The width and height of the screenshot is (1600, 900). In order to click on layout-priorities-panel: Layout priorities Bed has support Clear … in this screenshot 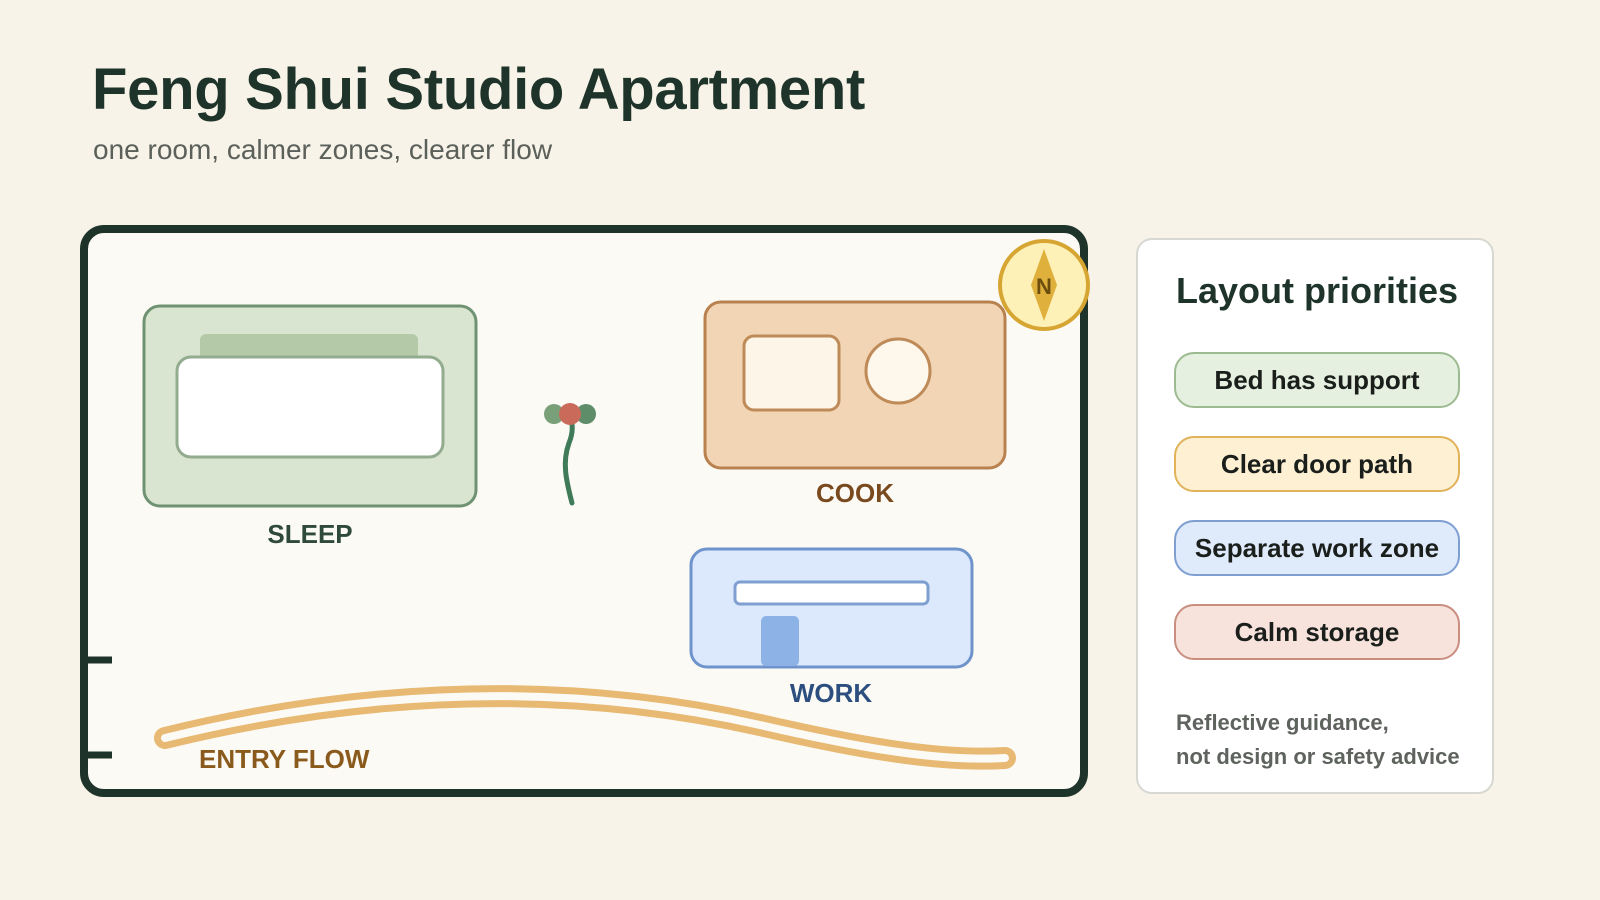, I will do `click(1315, 516)`.